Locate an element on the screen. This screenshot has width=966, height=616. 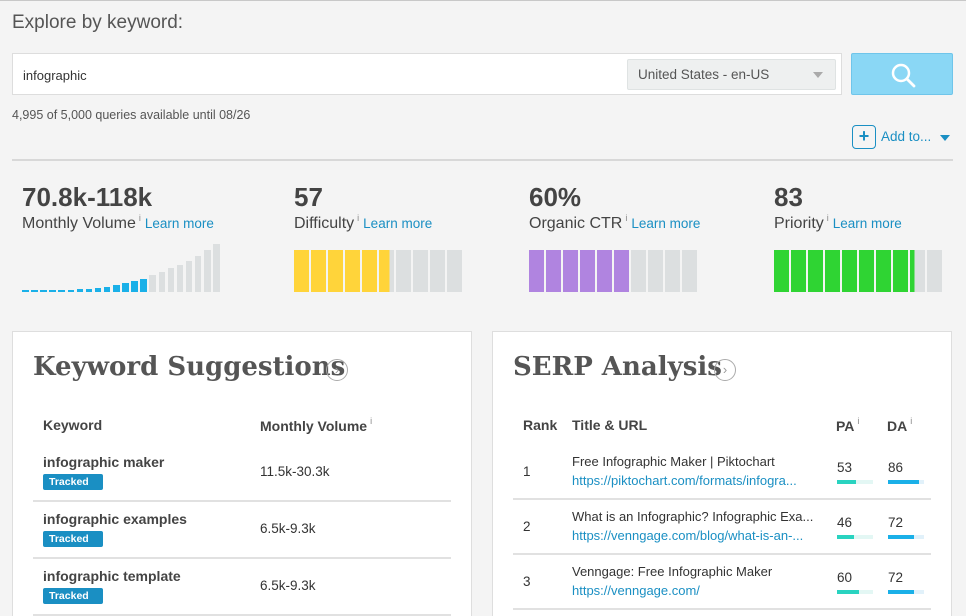
search-icon is located at coordinates (903, 75).